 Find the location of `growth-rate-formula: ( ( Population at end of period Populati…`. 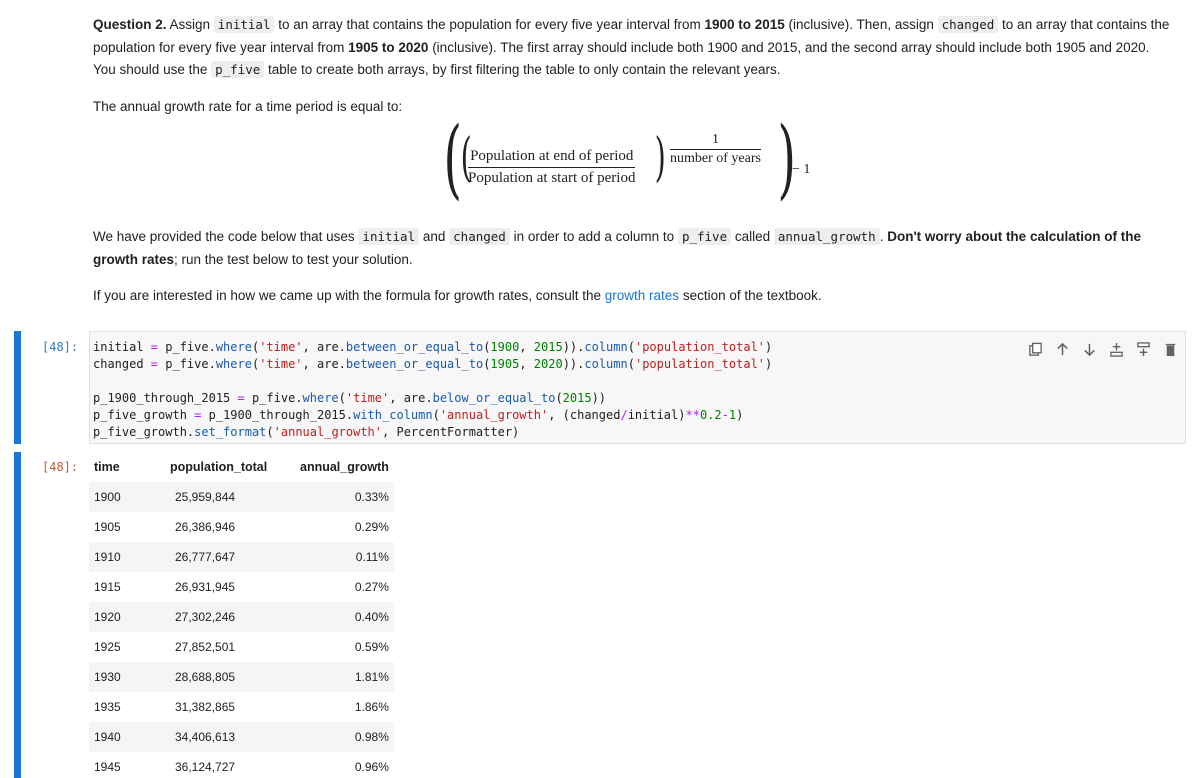

growth-rate-formula: ( ( Population at end of period Populati… is located at coordinates (635, 164).